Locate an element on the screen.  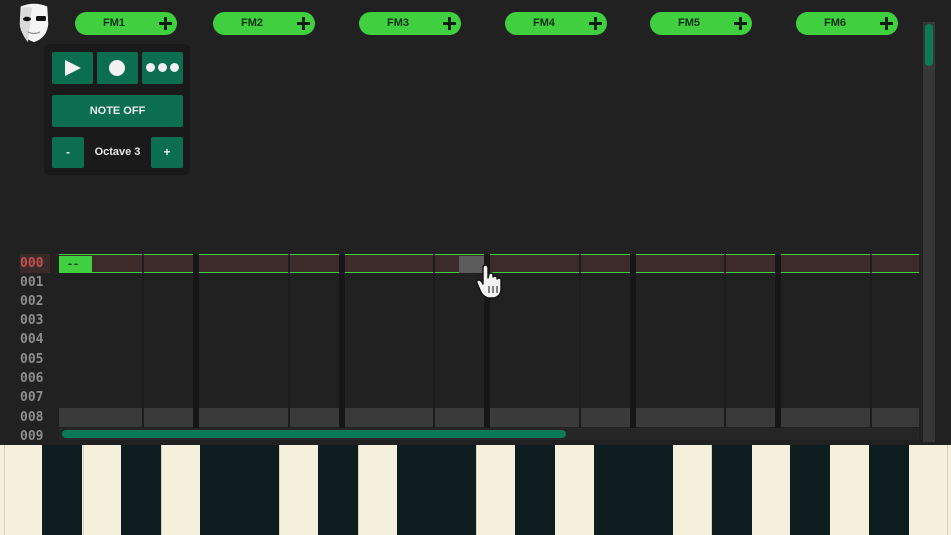
row-number: 008 is located at coordinates (32, 417).